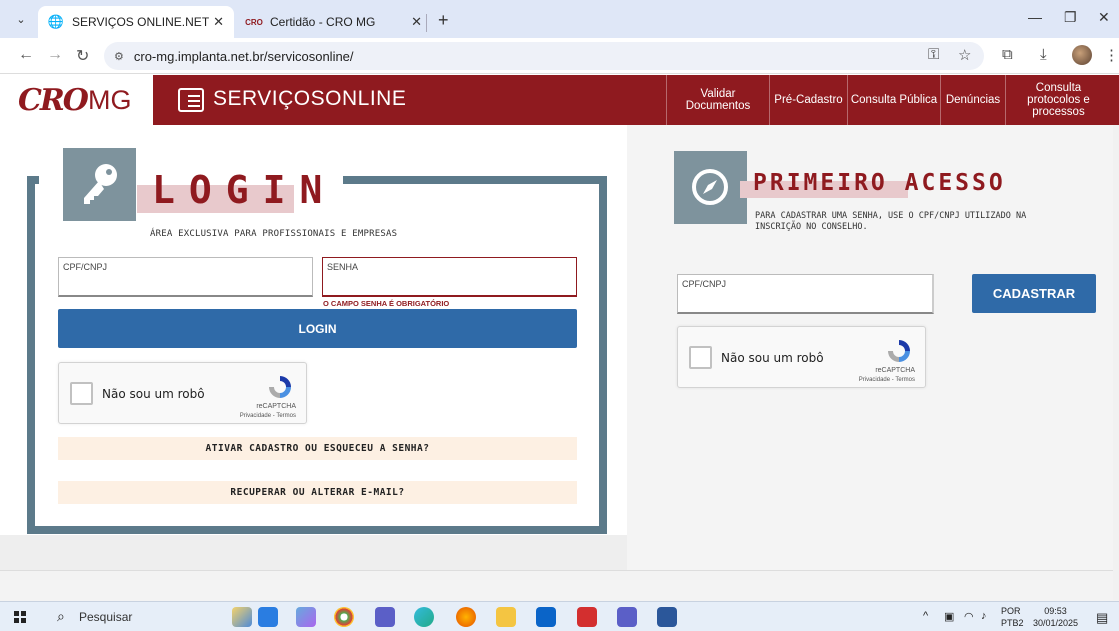  What do you see at coordinates (244, 190) in the screenshot?
I see `login-title: LOGIN` at bounding box center [244, 190].